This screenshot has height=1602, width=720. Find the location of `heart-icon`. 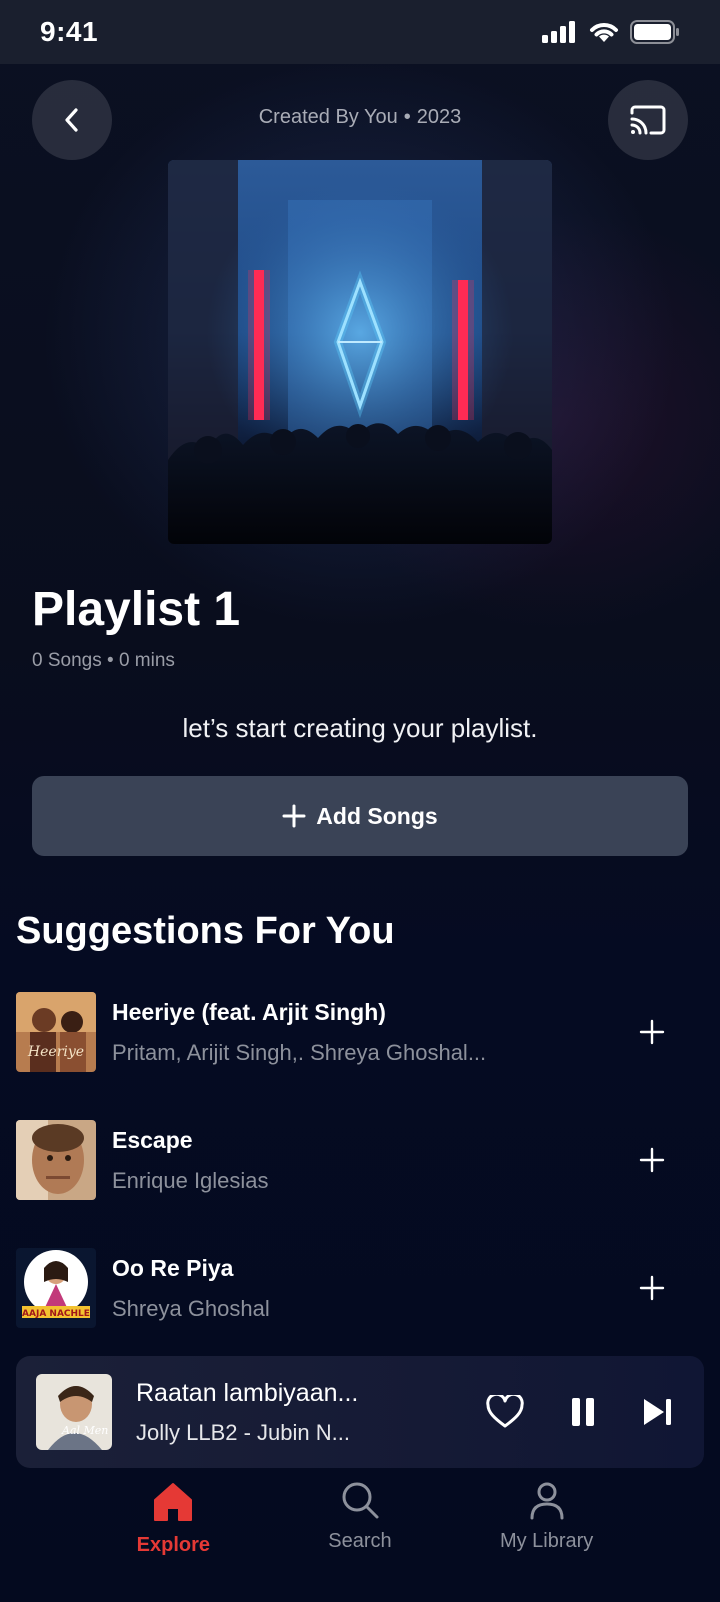

heart-icon is located at coordinates (505, 1412).